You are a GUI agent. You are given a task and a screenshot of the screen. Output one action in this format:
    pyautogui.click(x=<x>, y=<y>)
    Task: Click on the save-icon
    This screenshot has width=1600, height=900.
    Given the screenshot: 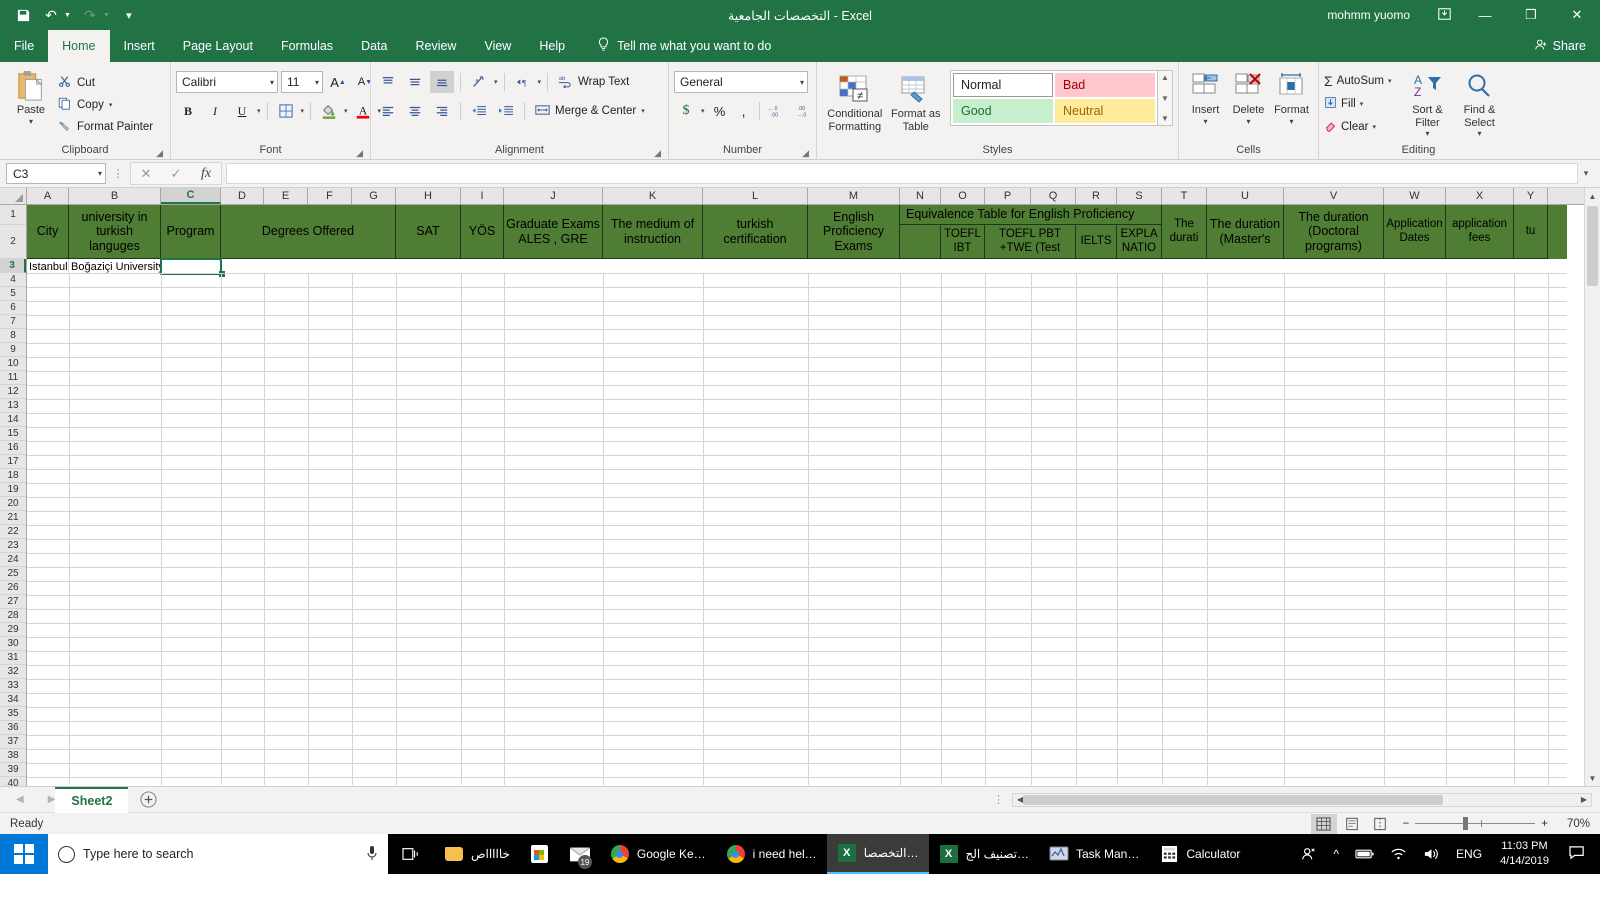 What is the action you would take?
    pyautogui.click(x=23, y=15)
    